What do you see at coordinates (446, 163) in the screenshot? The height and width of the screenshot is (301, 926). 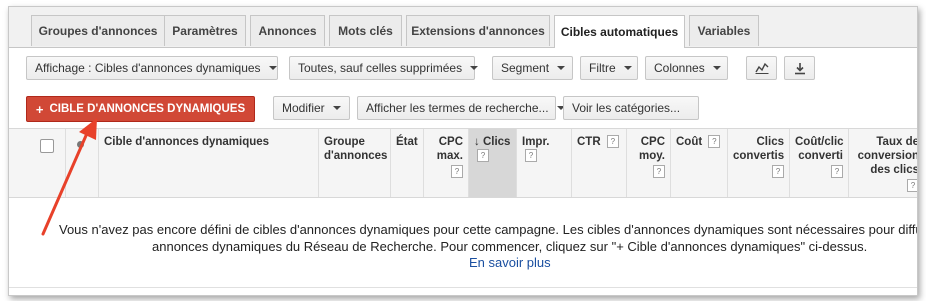 I see `col-max-cpc: CPC max. ?` at bounding box center [446, 163].